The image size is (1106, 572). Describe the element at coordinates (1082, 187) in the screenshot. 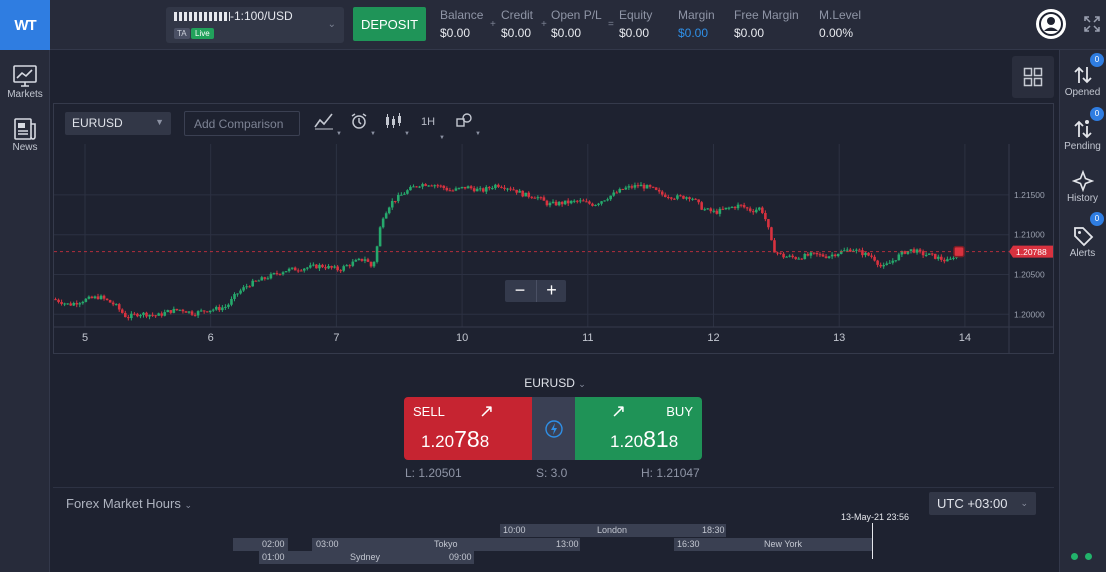

I see `nav-history: History` at that location.